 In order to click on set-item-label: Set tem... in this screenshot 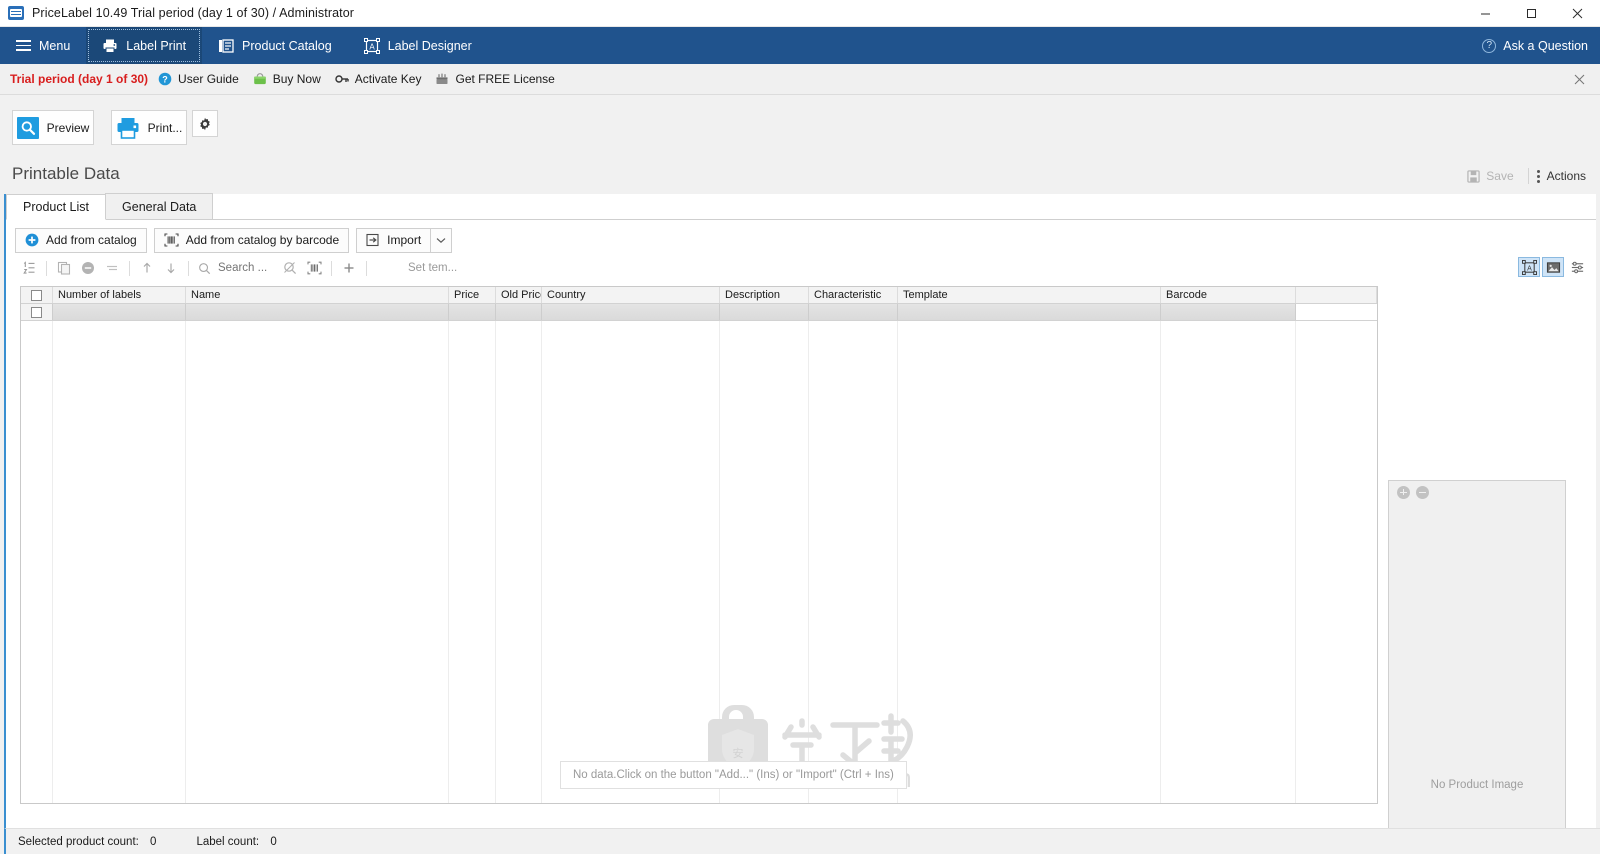, I will do `click(432, 268)`.